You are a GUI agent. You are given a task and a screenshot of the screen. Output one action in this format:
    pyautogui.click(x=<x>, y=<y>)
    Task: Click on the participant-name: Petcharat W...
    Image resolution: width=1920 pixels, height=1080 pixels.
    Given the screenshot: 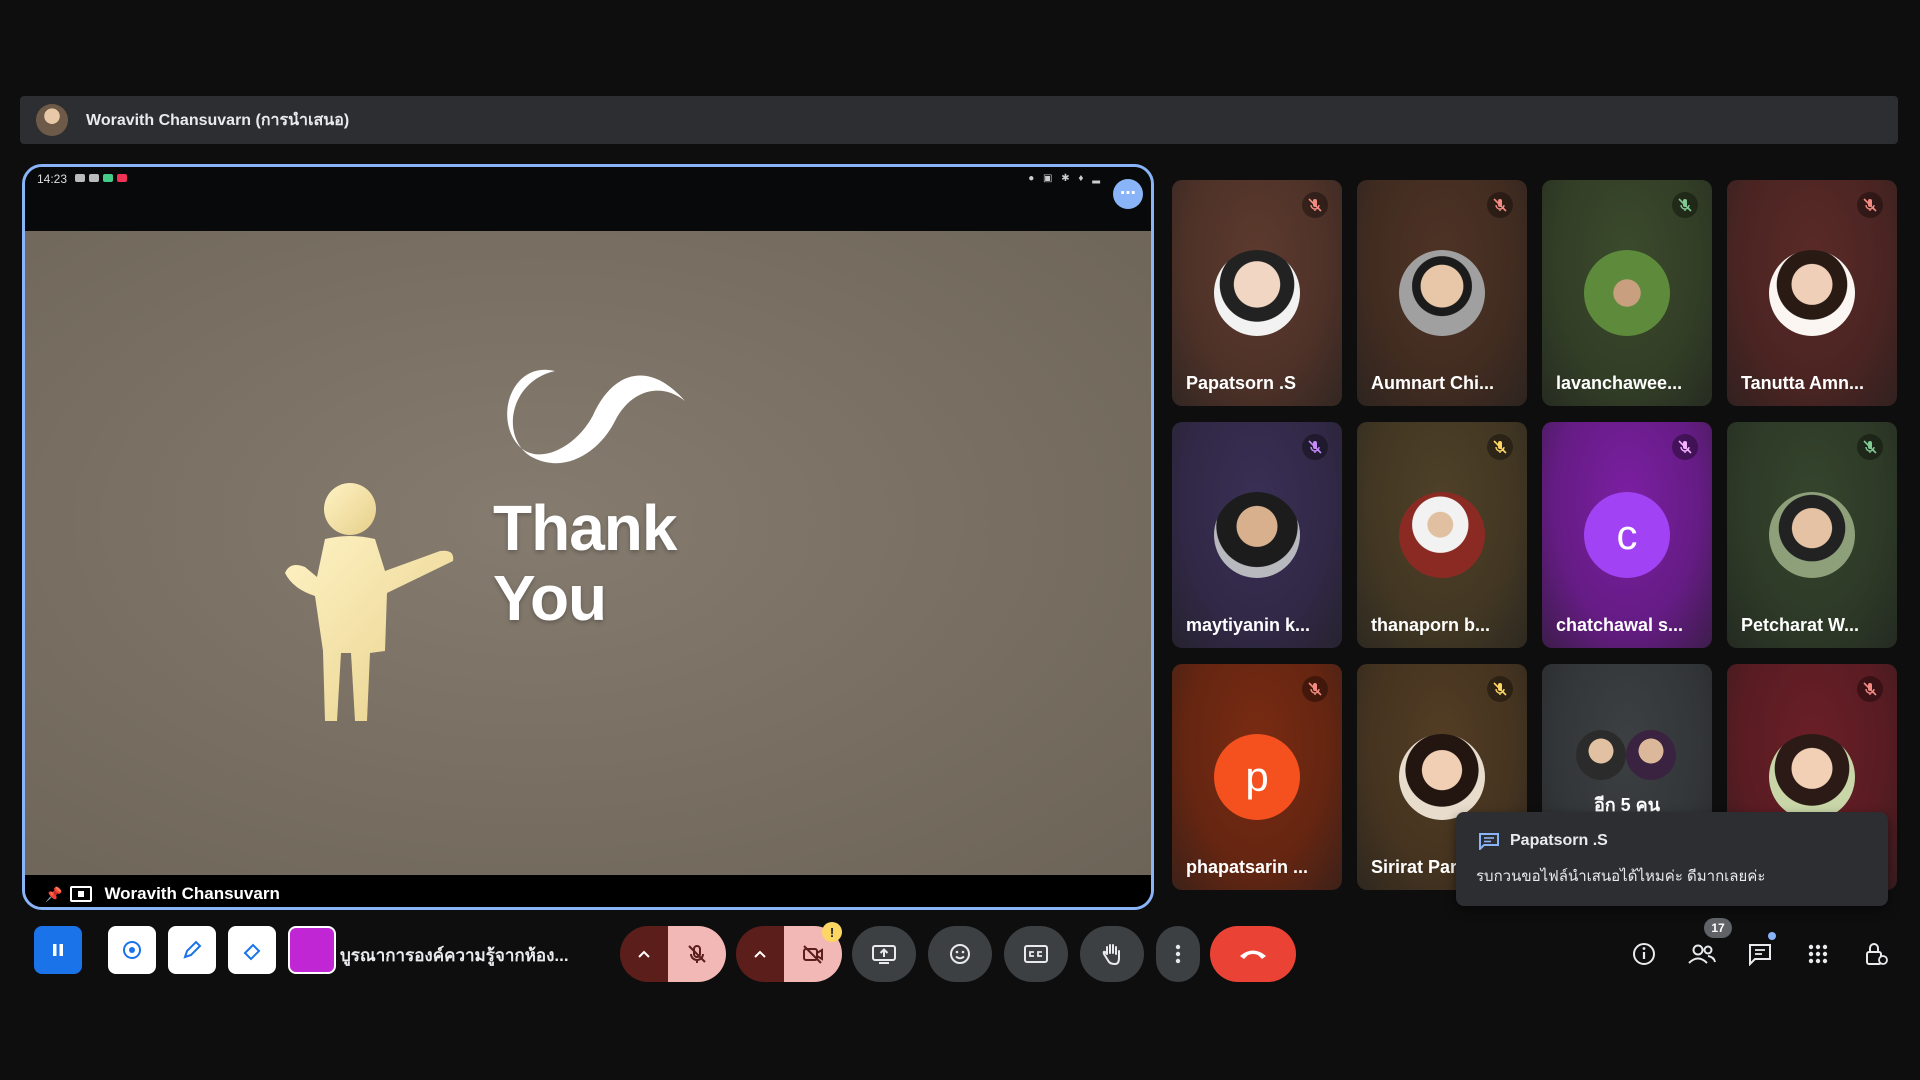 What is the action you would take?
    pyautogui.click(x=1800, y=625)
    